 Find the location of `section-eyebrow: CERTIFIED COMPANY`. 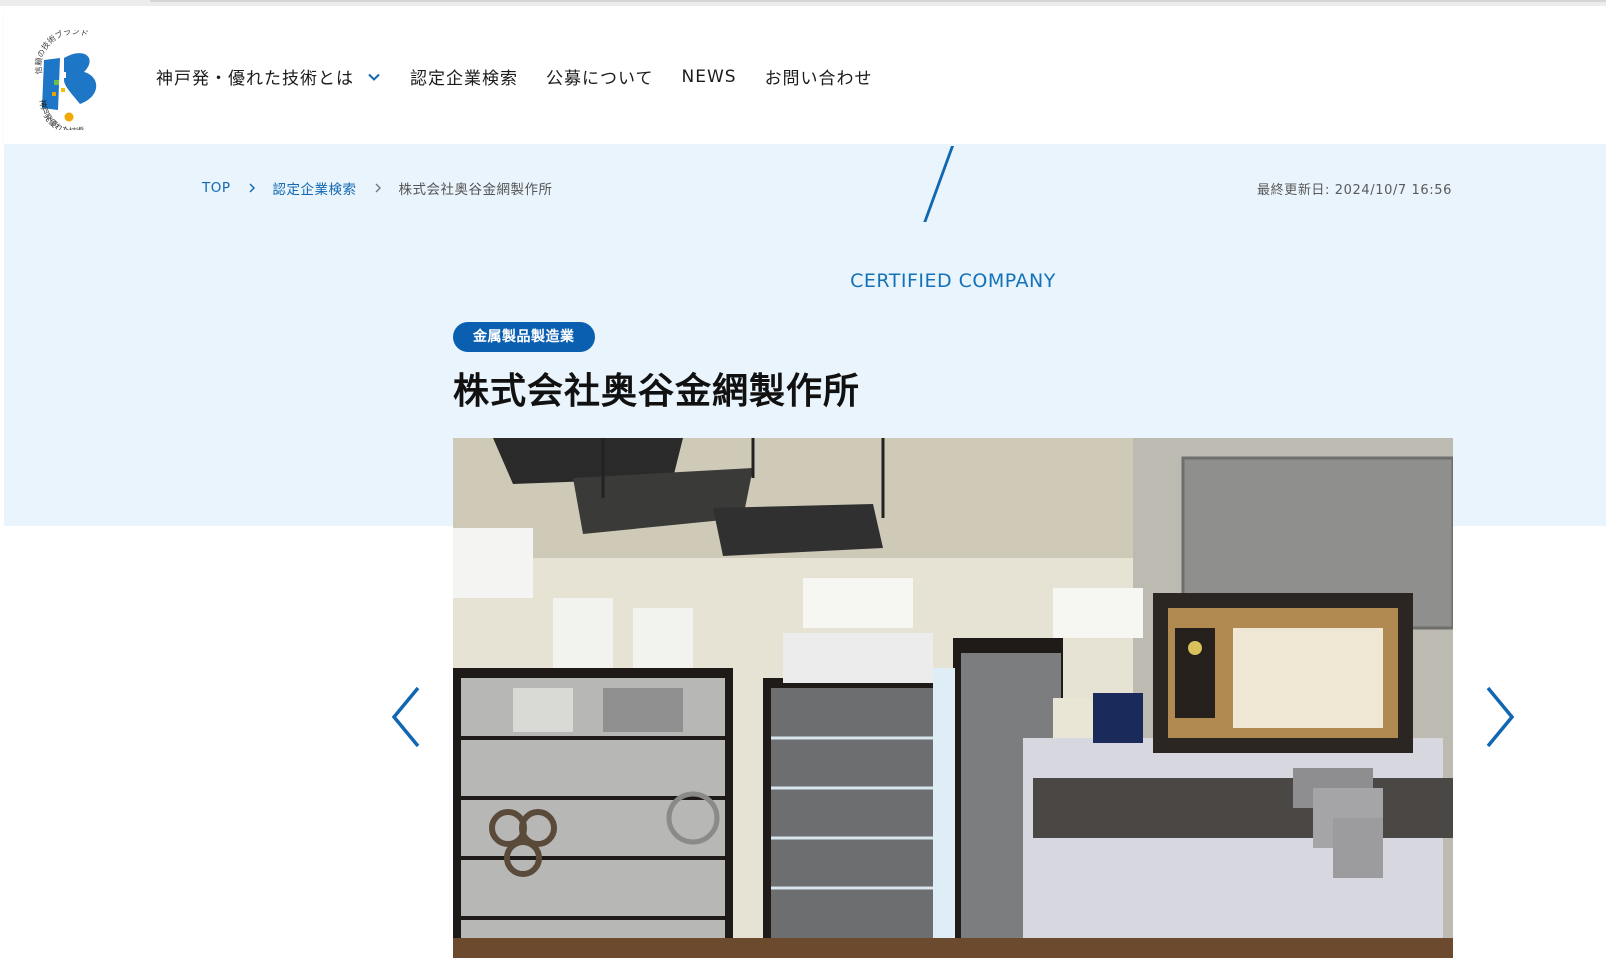

section-eyebrow: CERTIFIED COMPANY is located at coordinates (953, 281).